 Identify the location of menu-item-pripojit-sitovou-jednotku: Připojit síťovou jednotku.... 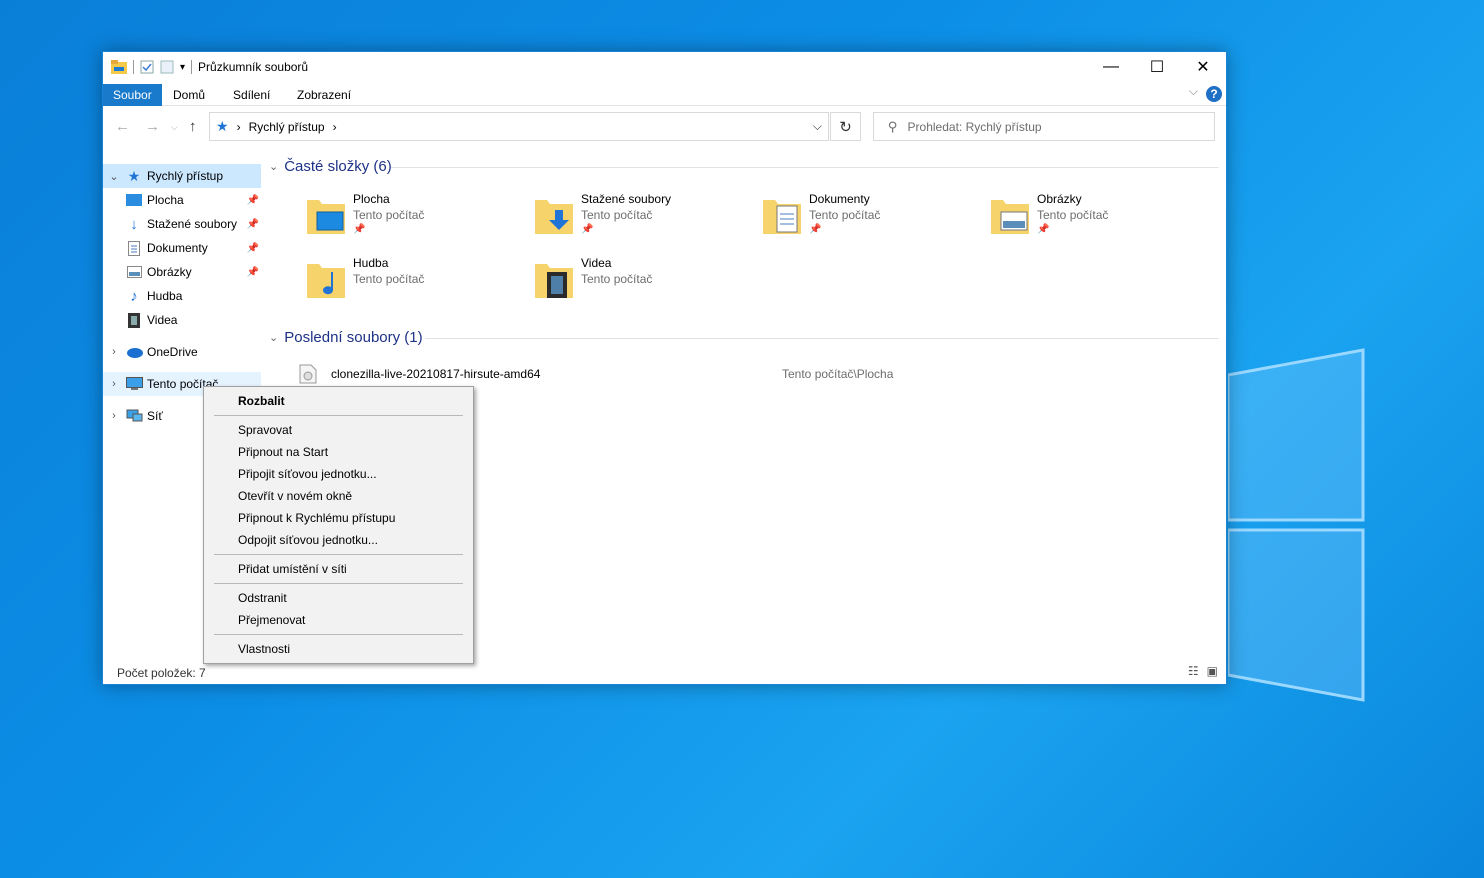
(307, 474).